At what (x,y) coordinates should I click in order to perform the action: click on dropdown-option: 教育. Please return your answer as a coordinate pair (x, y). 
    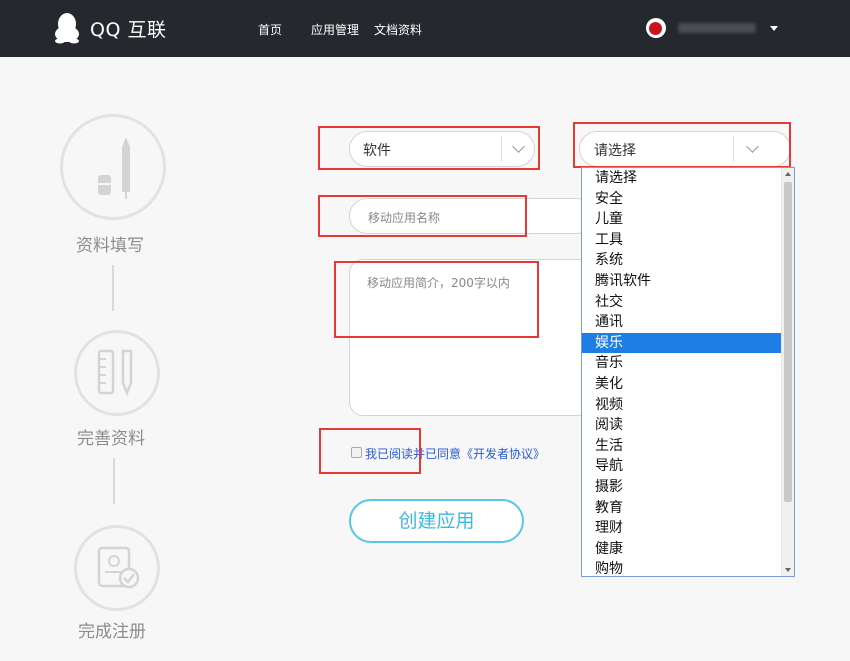
    Looking at the image, I should click on (681, 508).